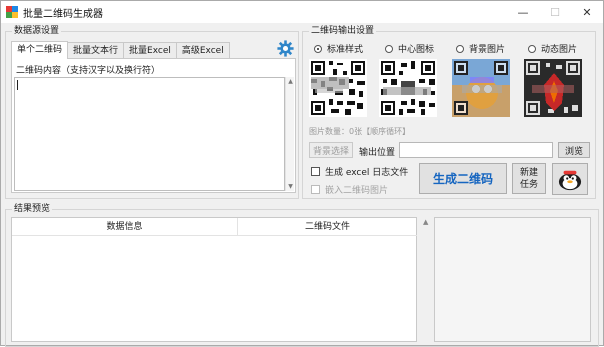 The image size is (604, 347). What do you see at coordinates (512, 279) in the screenshot?
I see `qr-preview-pane` at bounding box center [512, 279].